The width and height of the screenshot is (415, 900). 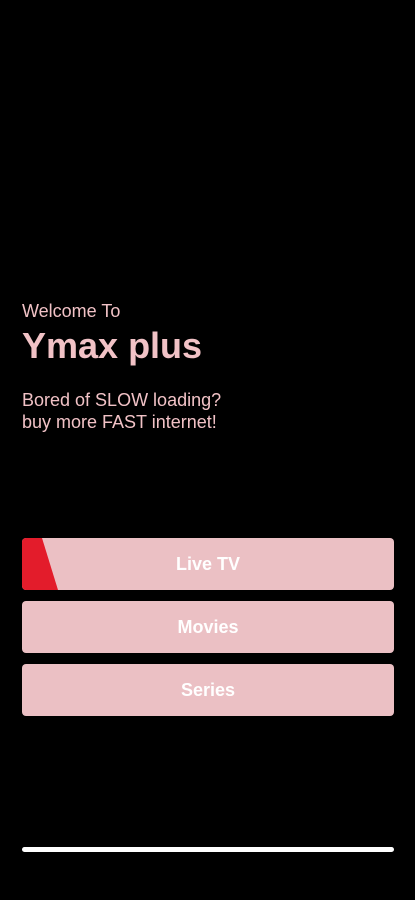 I want to click on series-label: Series, so click(x=208, y=689).